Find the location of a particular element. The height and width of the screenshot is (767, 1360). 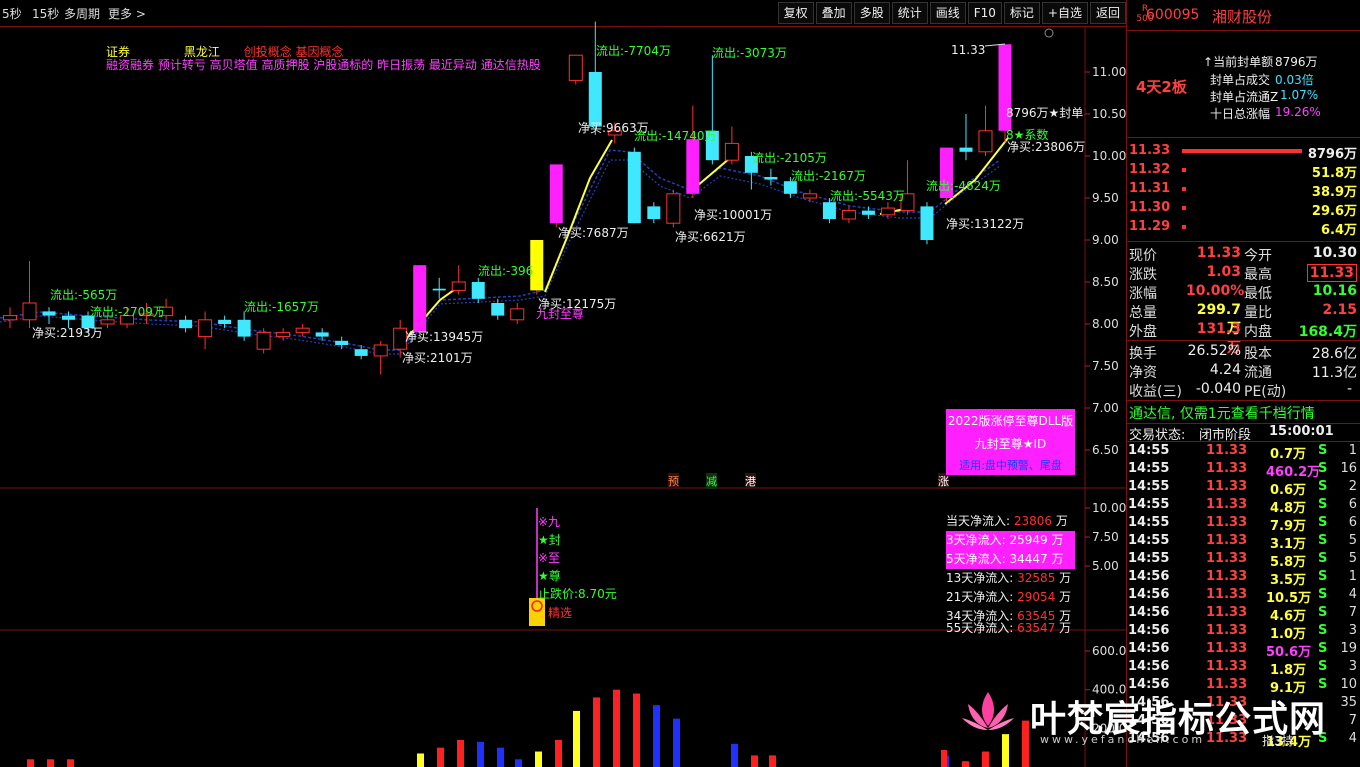

marker-forecast: 预 is located at coordinates (673, 481).